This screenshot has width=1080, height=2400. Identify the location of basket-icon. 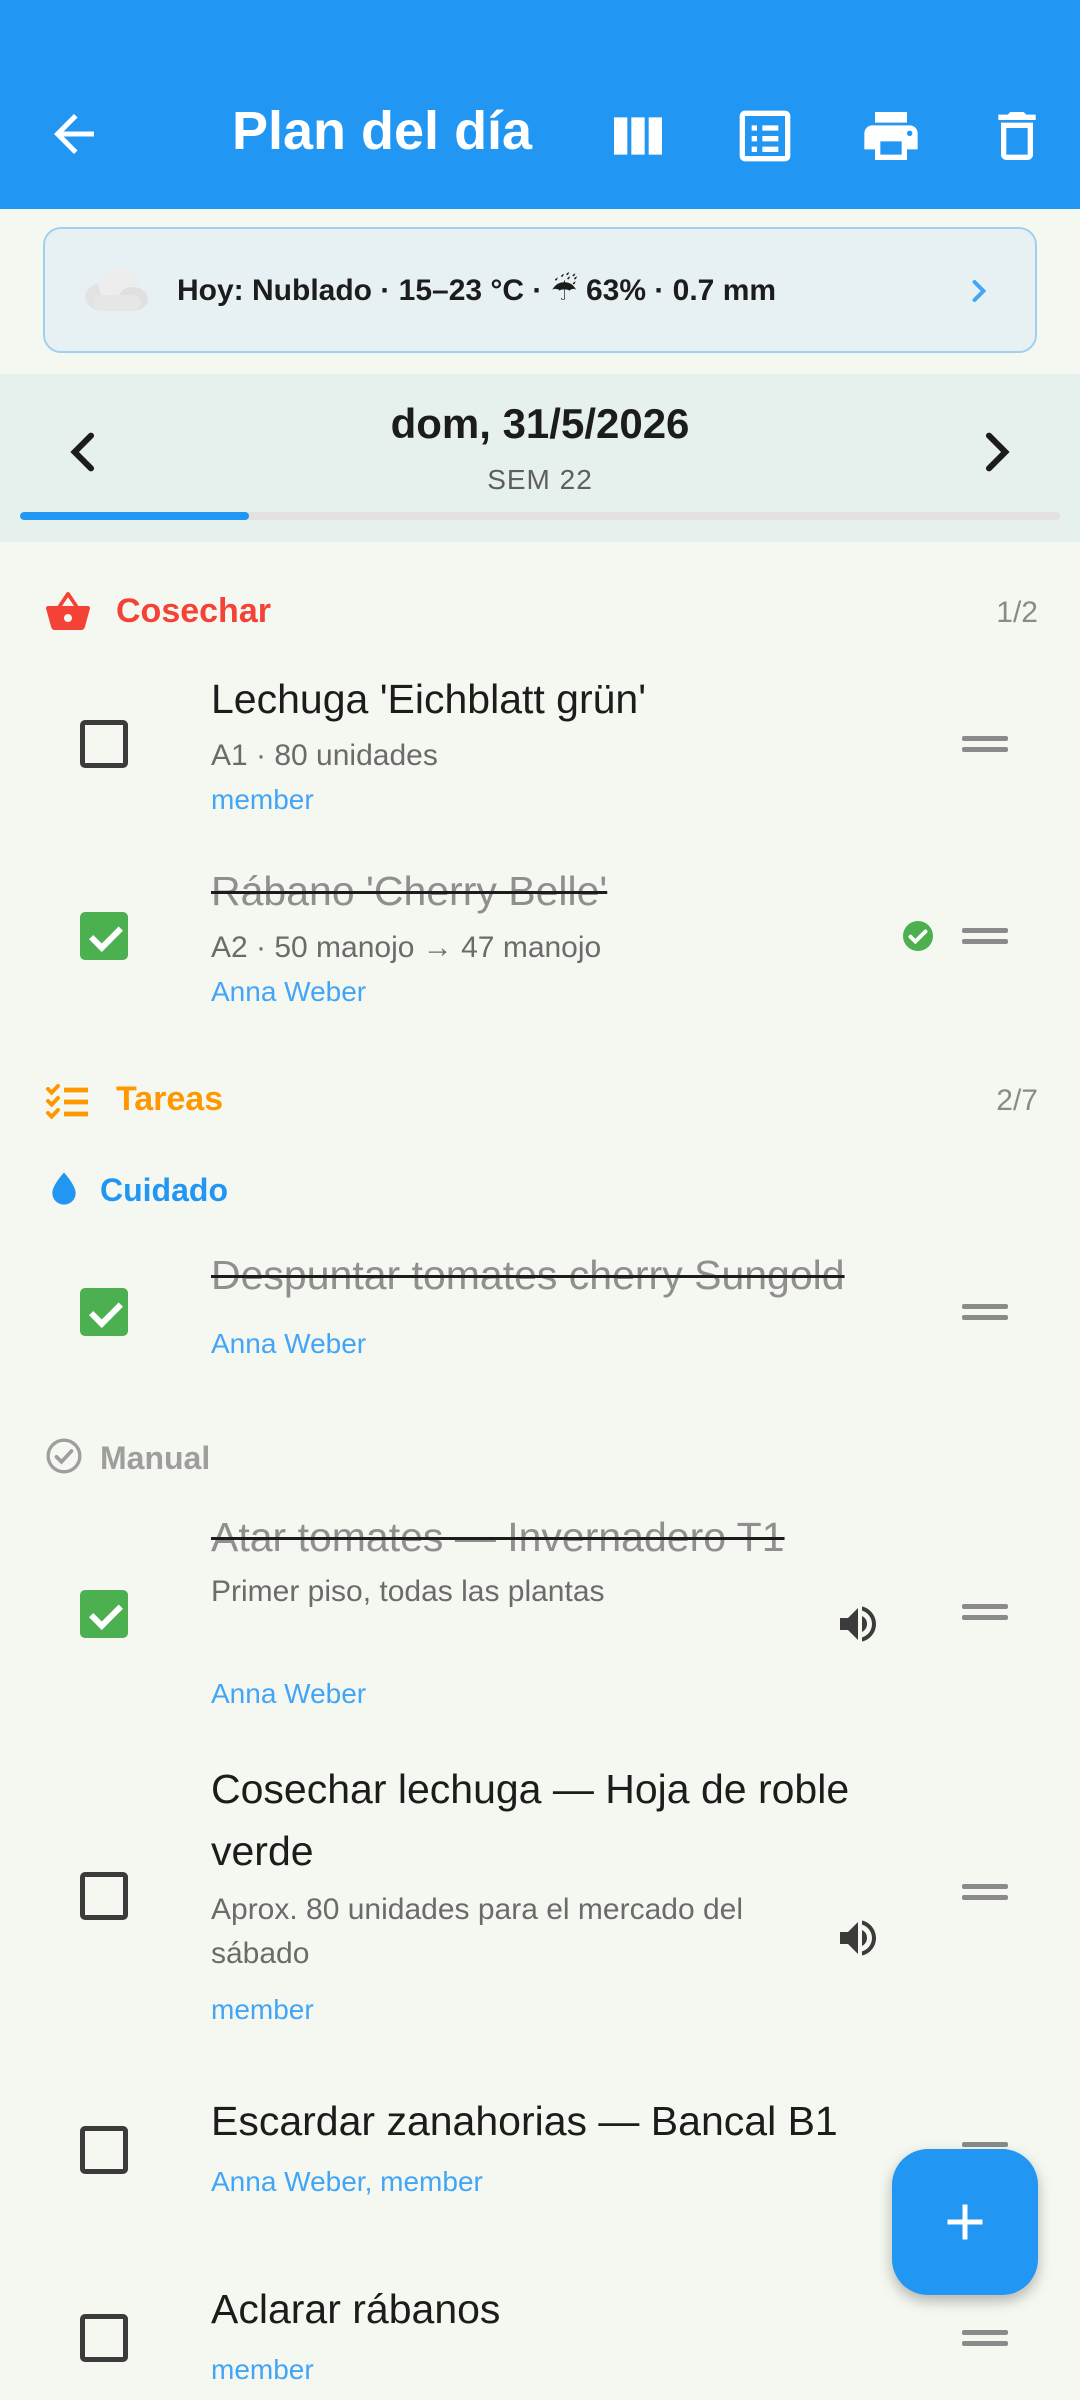
(68, 612).